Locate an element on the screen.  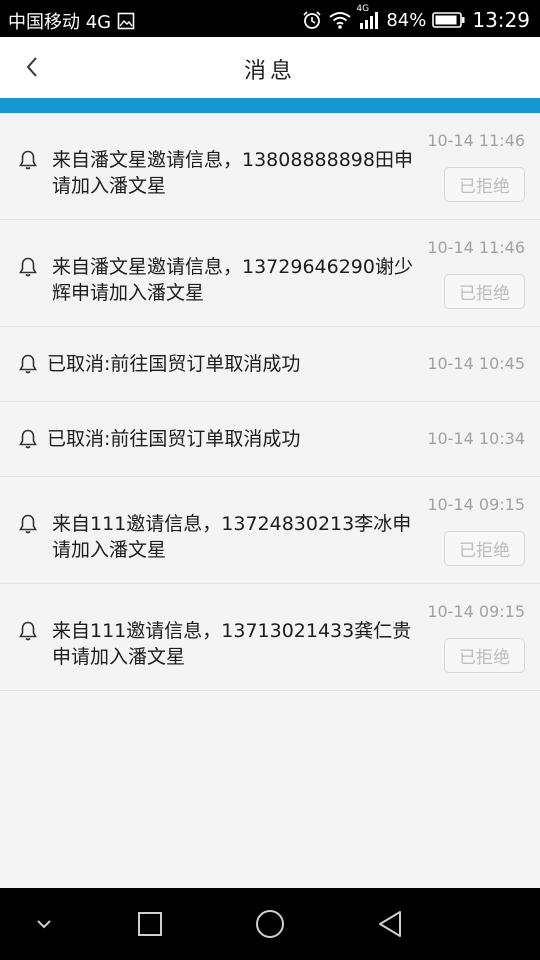
wifi-icon is located at coordinates (340, 20).